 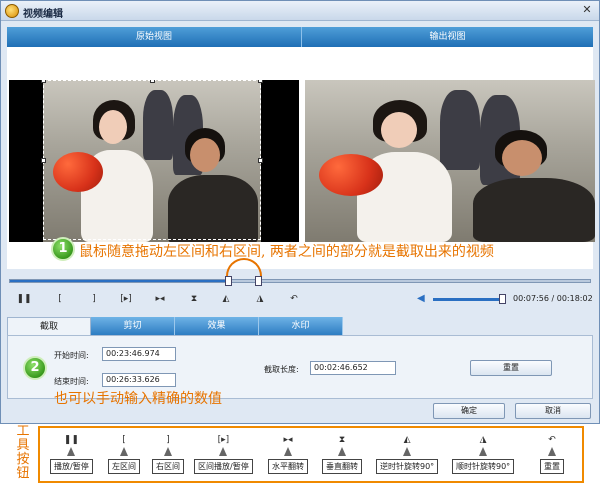 What do you see at coordinates (139, 354) in the screenshot?
I see `start-time-input: 00:23:46.974` at bounding box center [139, 354].